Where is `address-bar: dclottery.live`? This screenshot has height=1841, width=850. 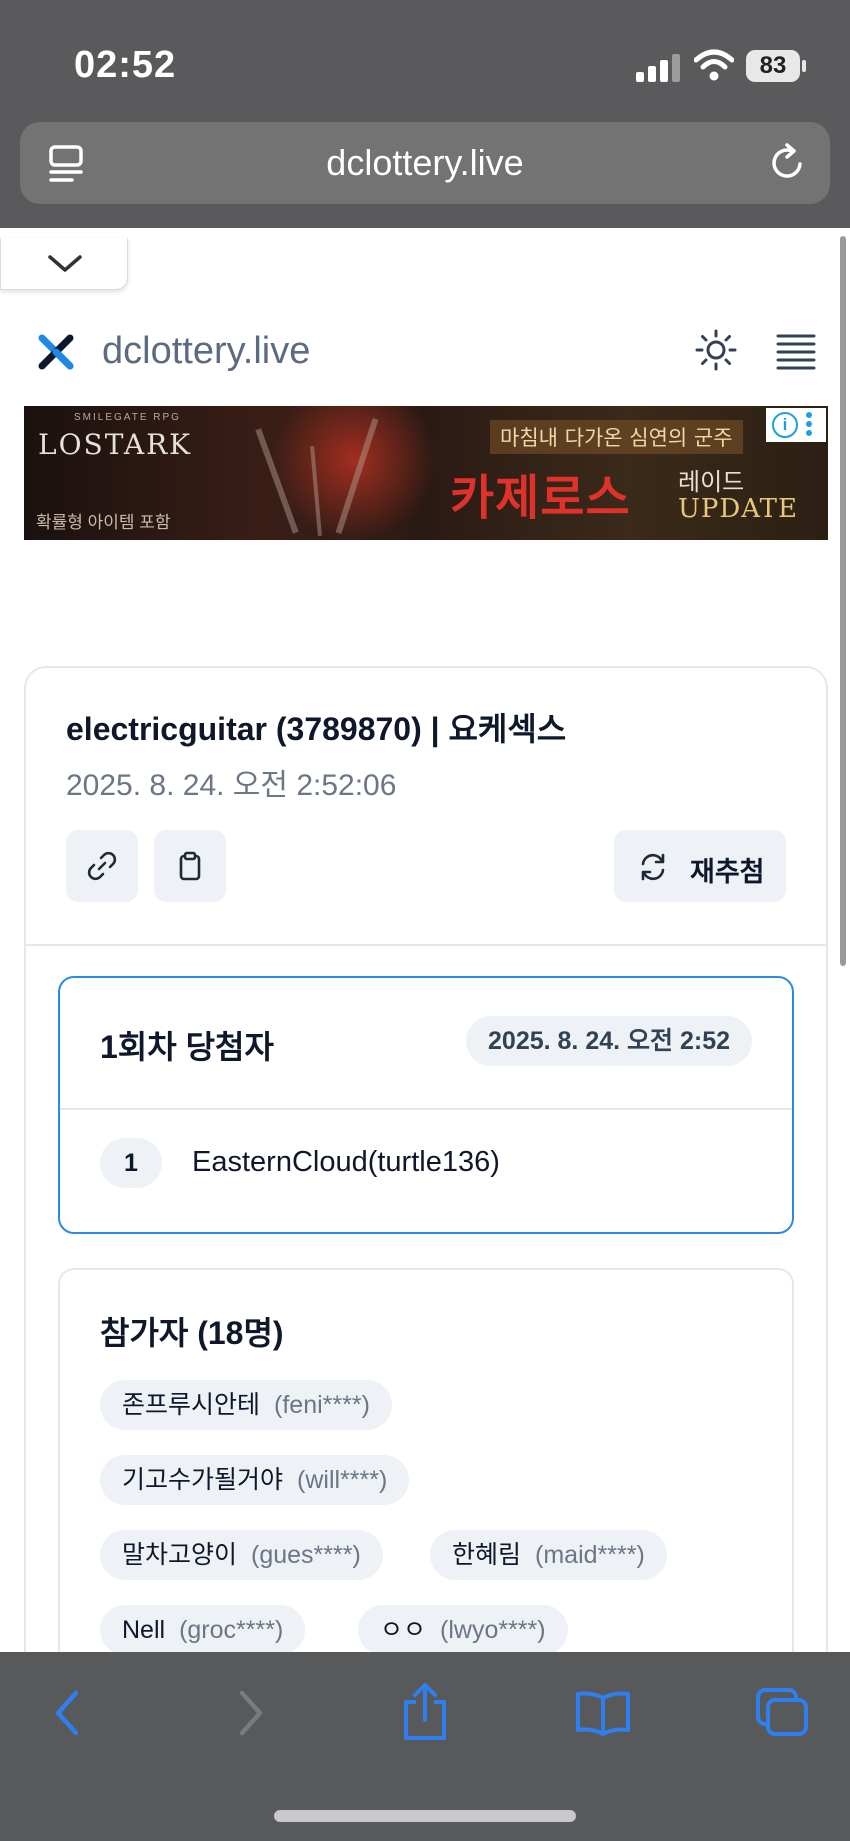
address-bar: dclottery.live is located at coordinates (425, 163).